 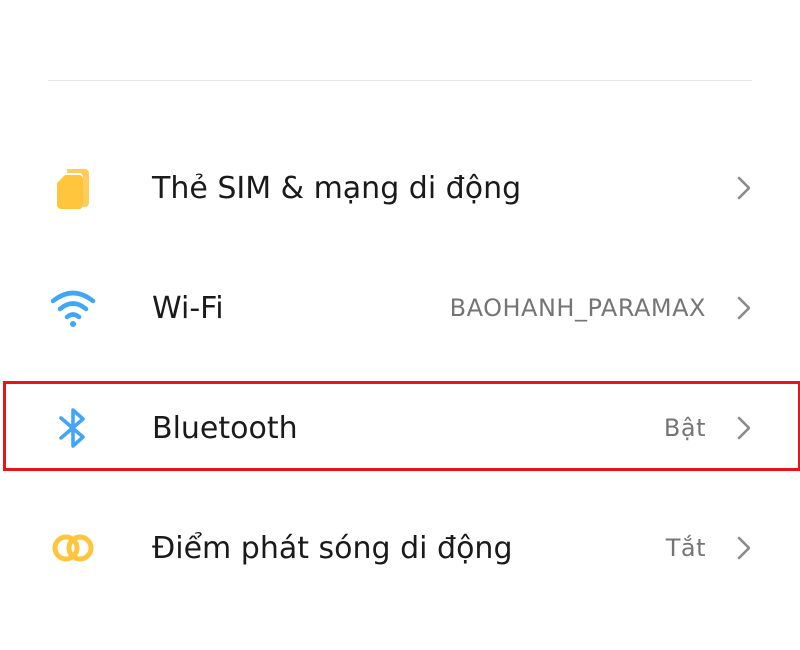 What do you see at coordinates (225, 428) in the screenshot?
I see `bluetooth-label: Bluetooth` at bounding box center [225, 428].